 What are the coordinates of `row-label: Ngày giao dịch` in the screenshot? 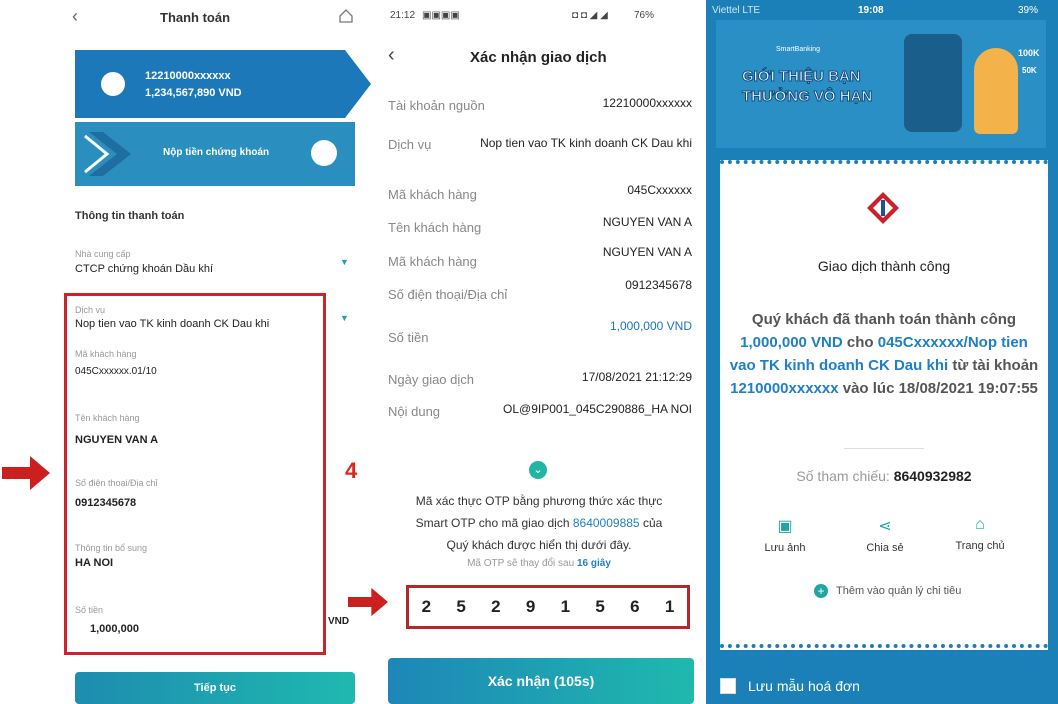 It's located at (431, 379).